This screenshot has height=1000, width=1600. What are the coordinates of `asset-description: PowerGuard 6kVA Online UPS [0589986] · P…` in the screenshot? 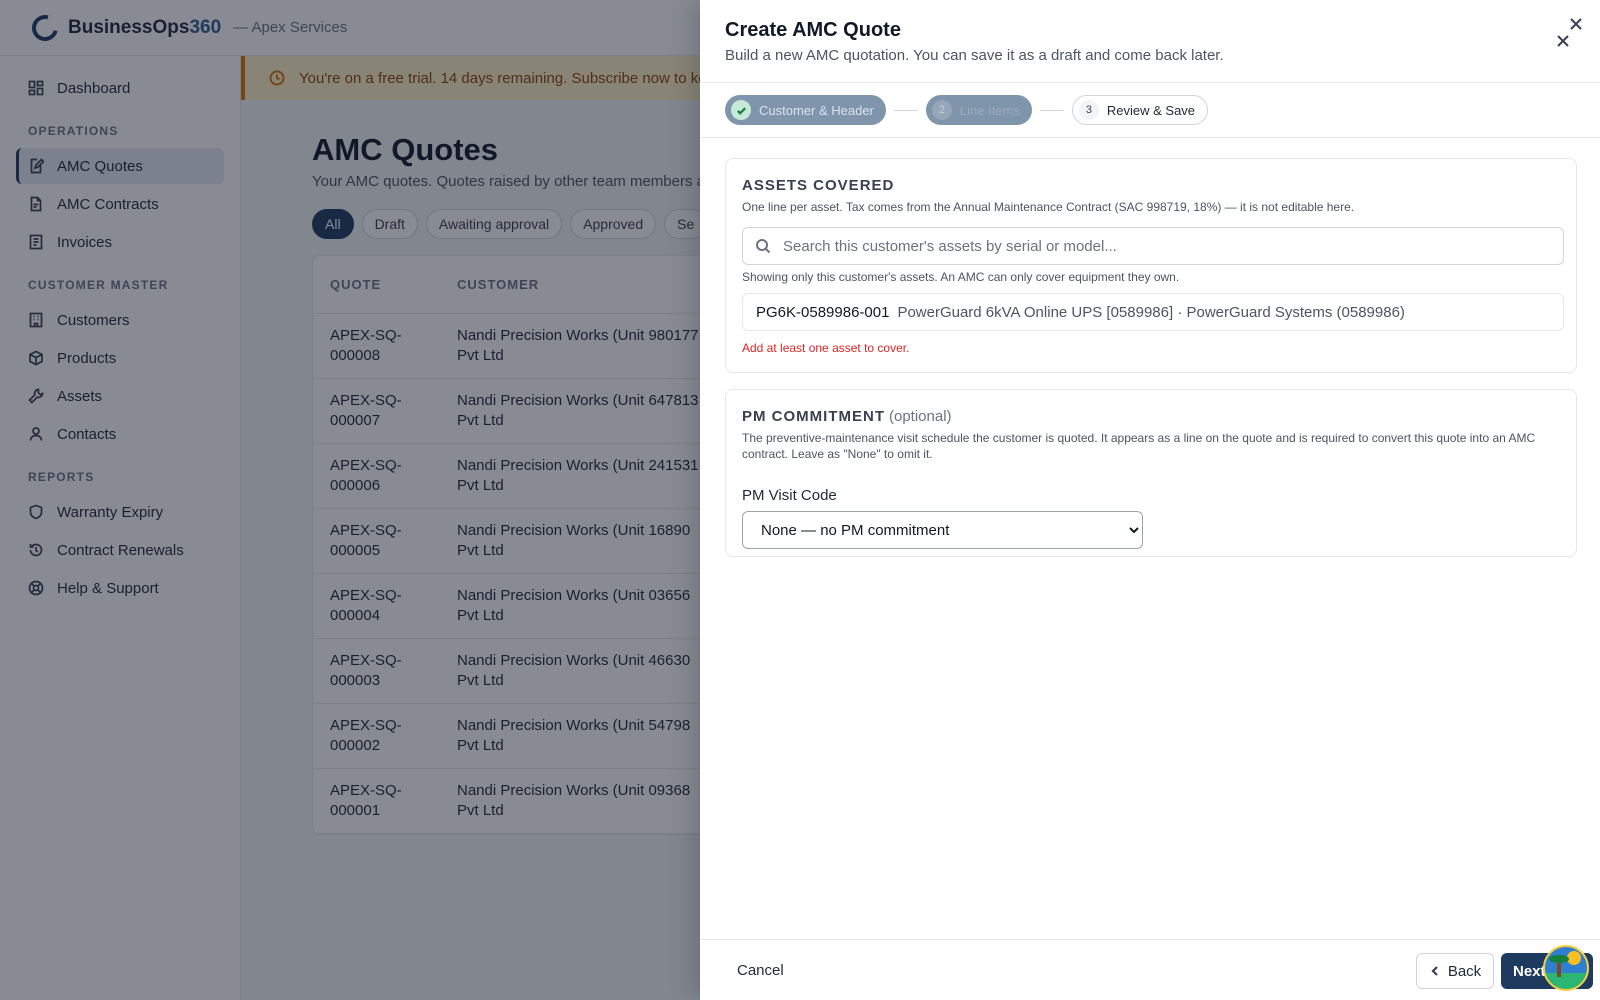 It's located at (1151, 312).